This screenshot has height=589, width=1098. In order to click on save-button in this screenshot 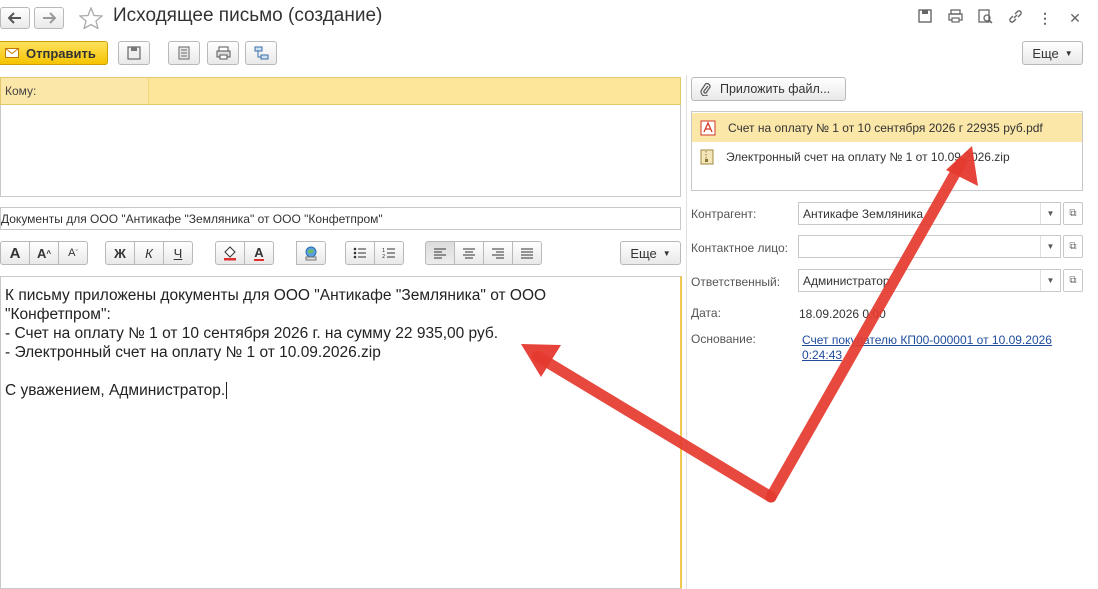, I will do `click(134, 53)`.